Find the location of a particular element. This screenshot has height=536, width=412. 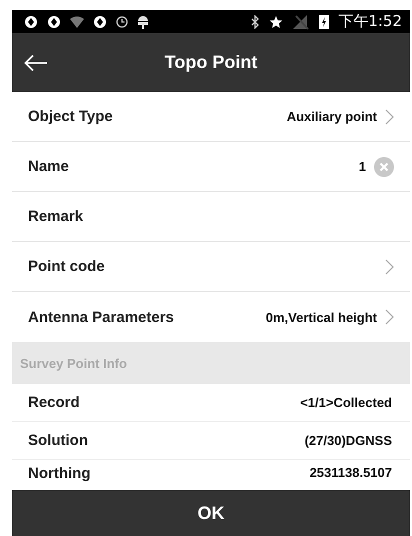

field-label: Name is located at coordinates (48, 166).